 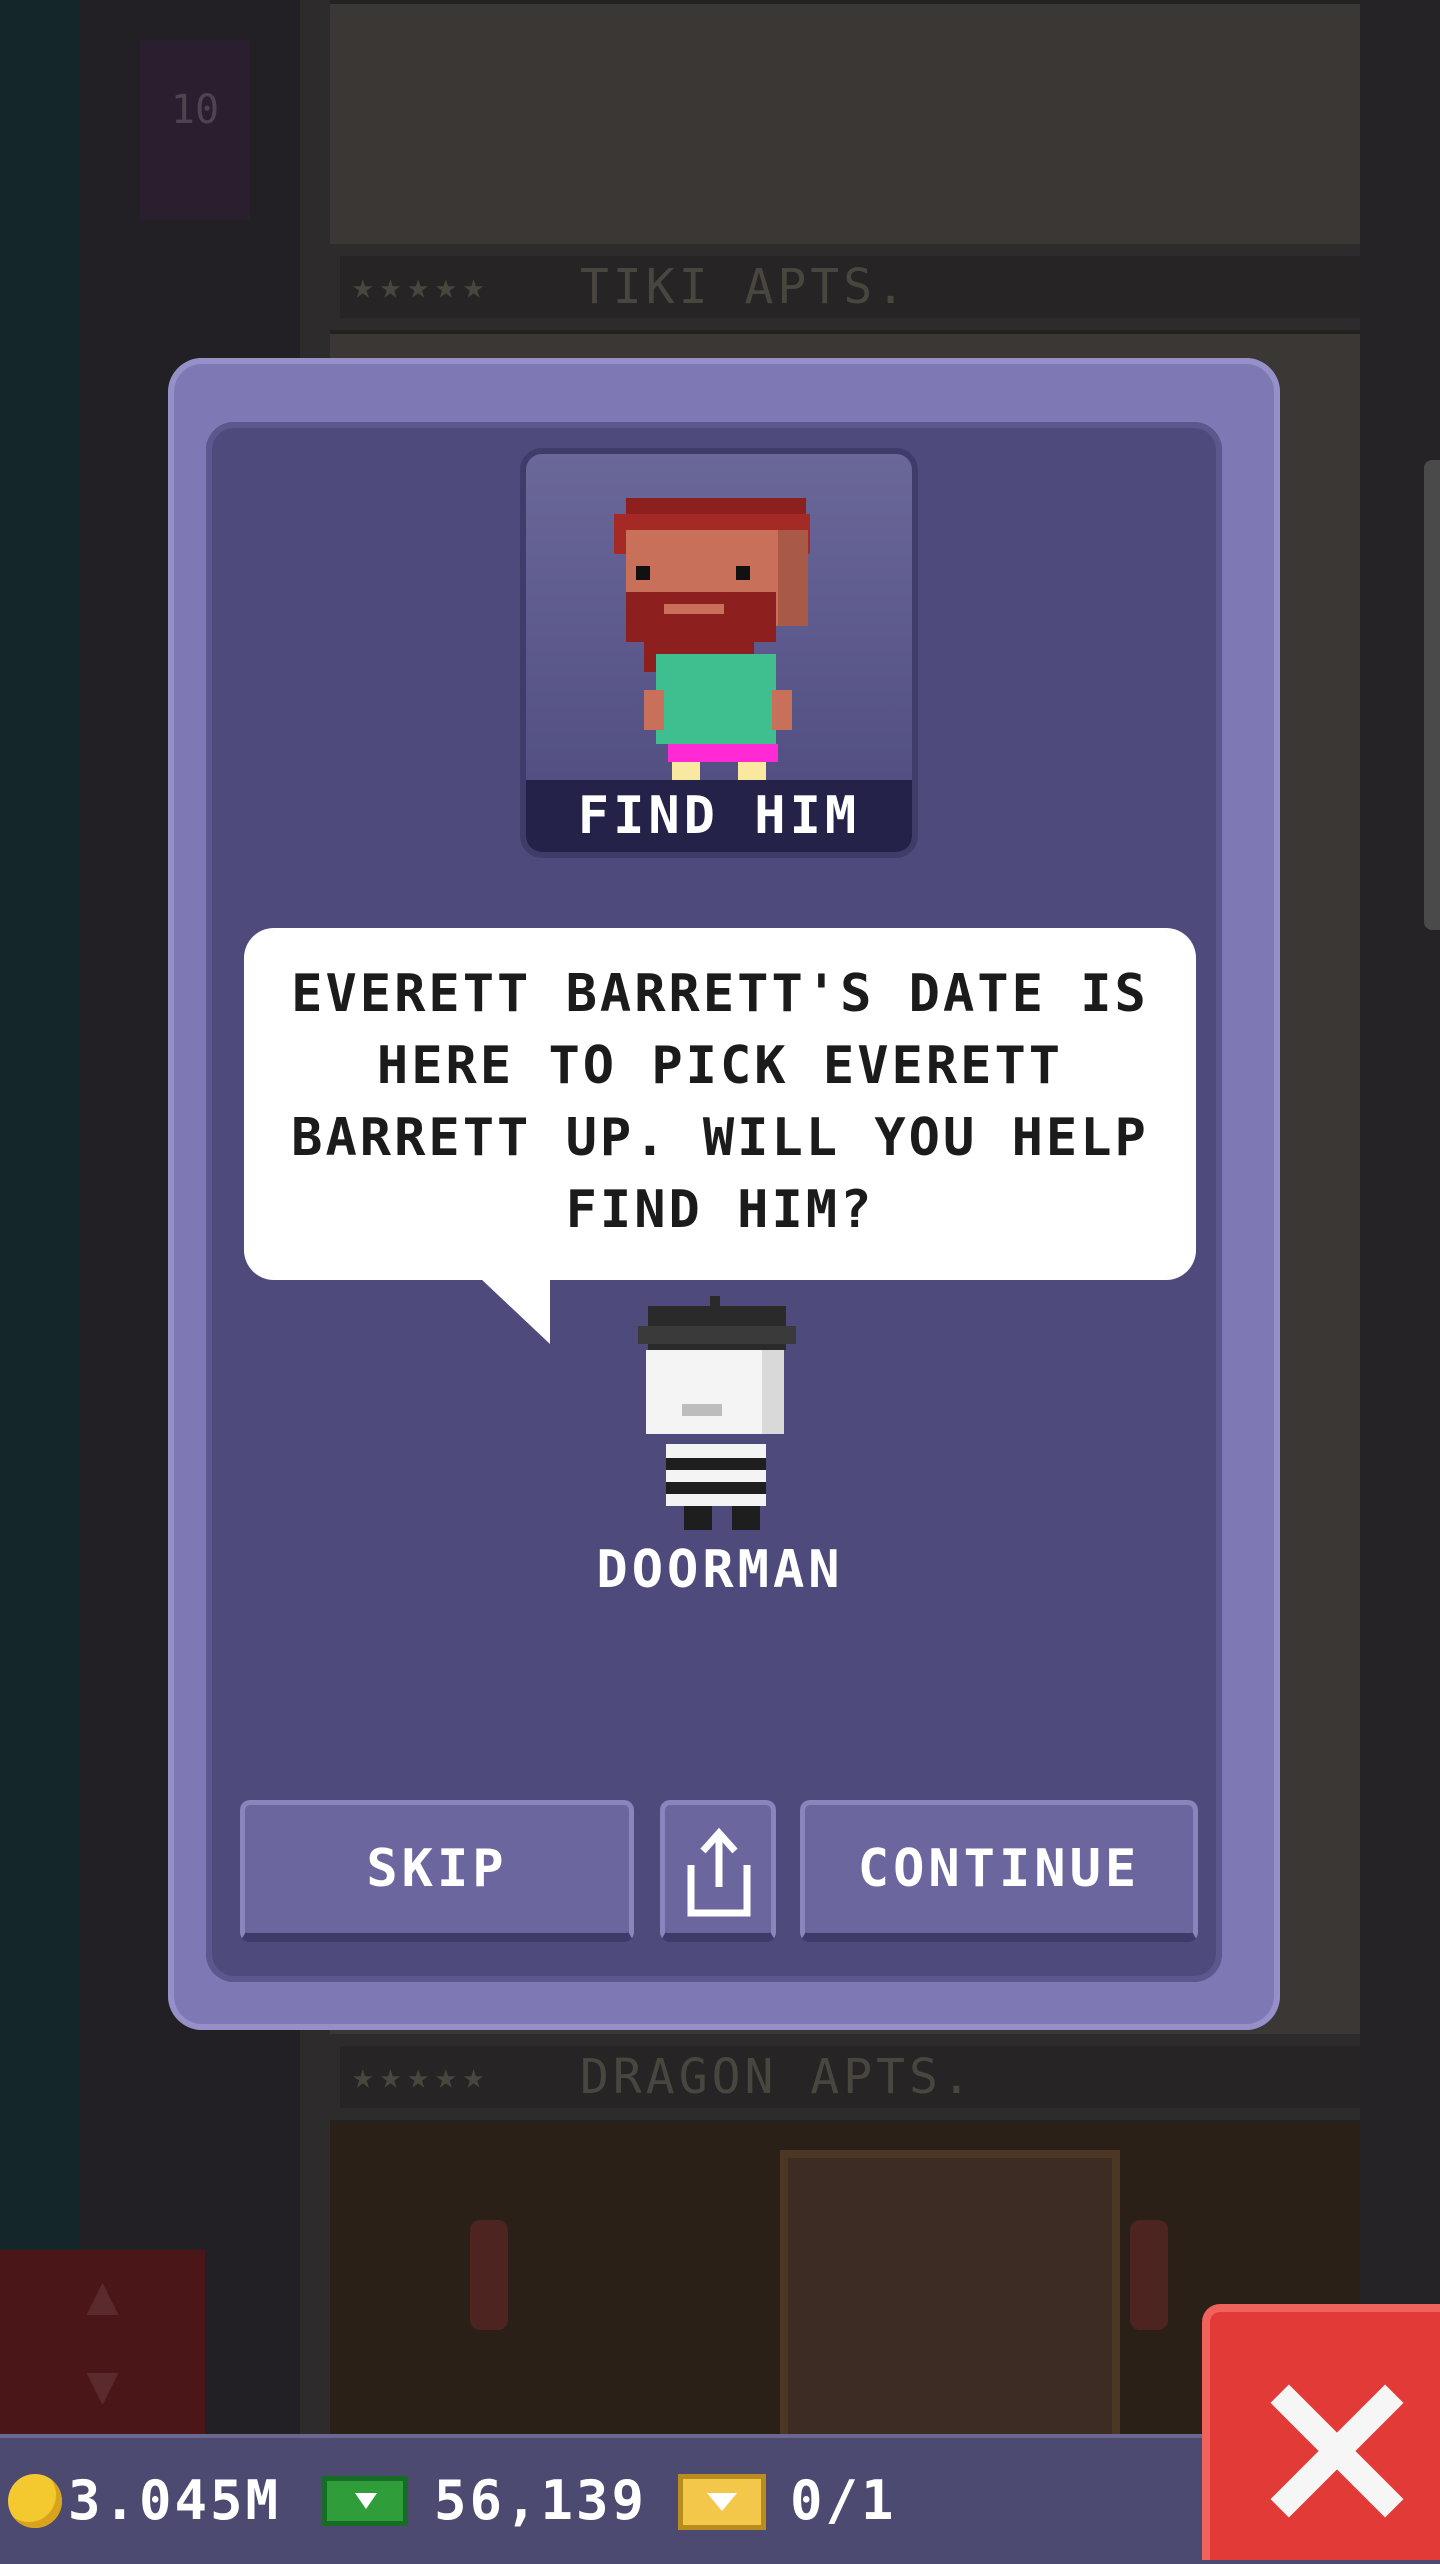 What do you see at coordinates (999, 1871) in the screenshot?
I see `continue-button: CONTINUE` at bounding box center [999, 1871].